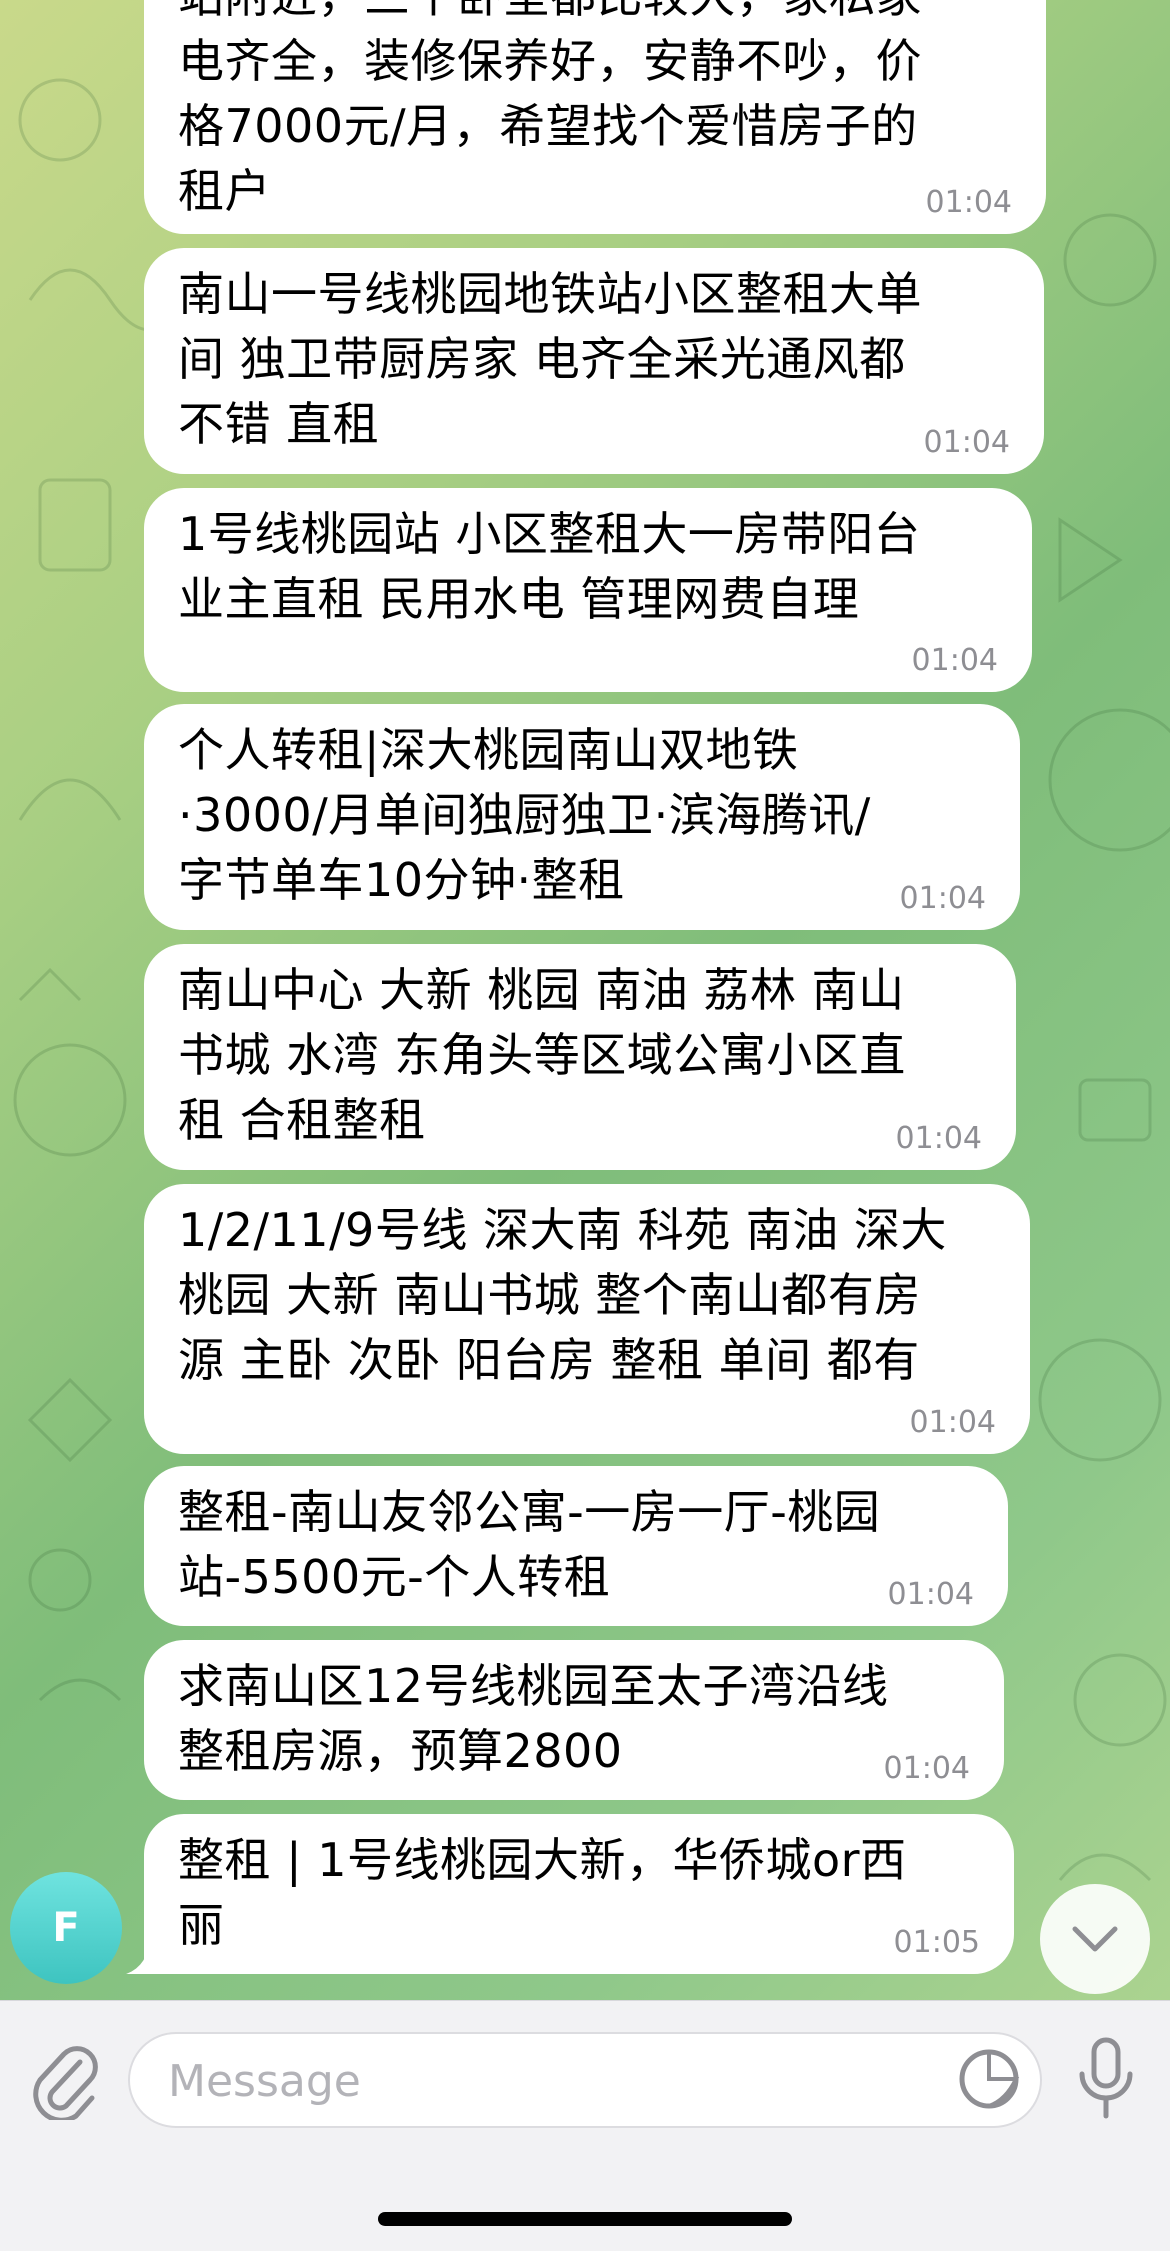 Image resolution: width=1170 pixels, height=2251 pixels. I want to click on message-input-field, so click(585, 2080).